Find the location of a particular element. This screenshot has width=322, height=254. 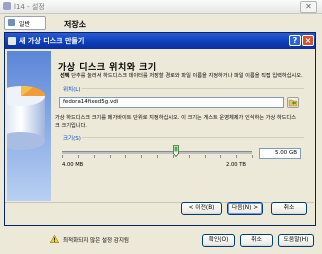

size-max-label: 2.00 TB is located at coordinates (236, 165).